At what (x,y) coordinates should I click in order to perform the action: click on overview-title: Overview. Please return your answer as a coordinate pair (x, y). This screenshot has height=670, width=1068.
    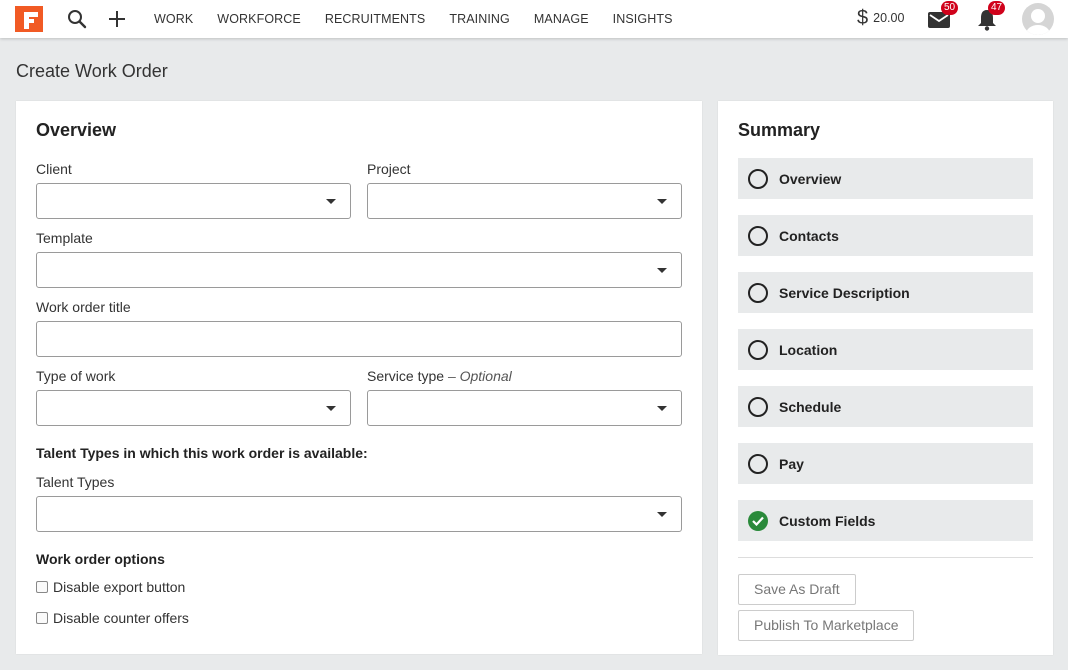
    Looking at the image, I should click on (76, 130).